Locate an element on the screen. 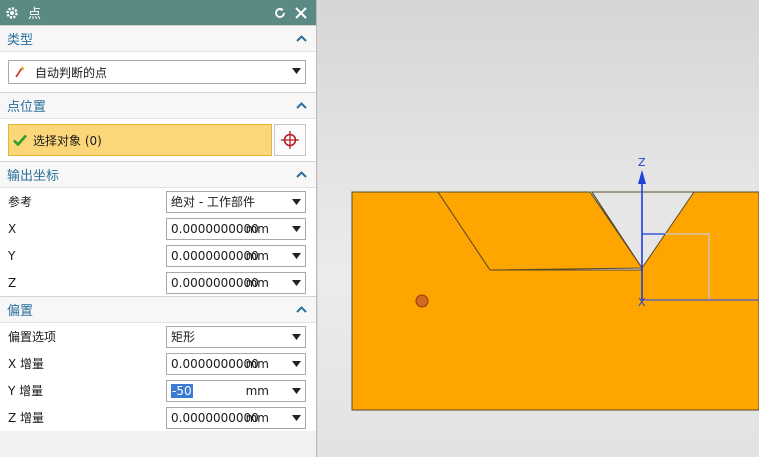  type-section-title: 类型 is located at coordinates (20, 40).